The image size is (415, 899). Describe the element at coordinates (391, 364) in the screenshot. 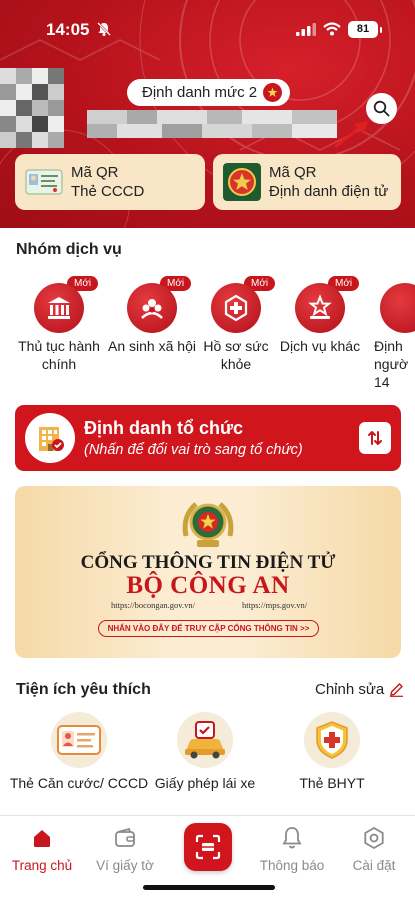

I see `service-label: Định ngườ 14` at that location.